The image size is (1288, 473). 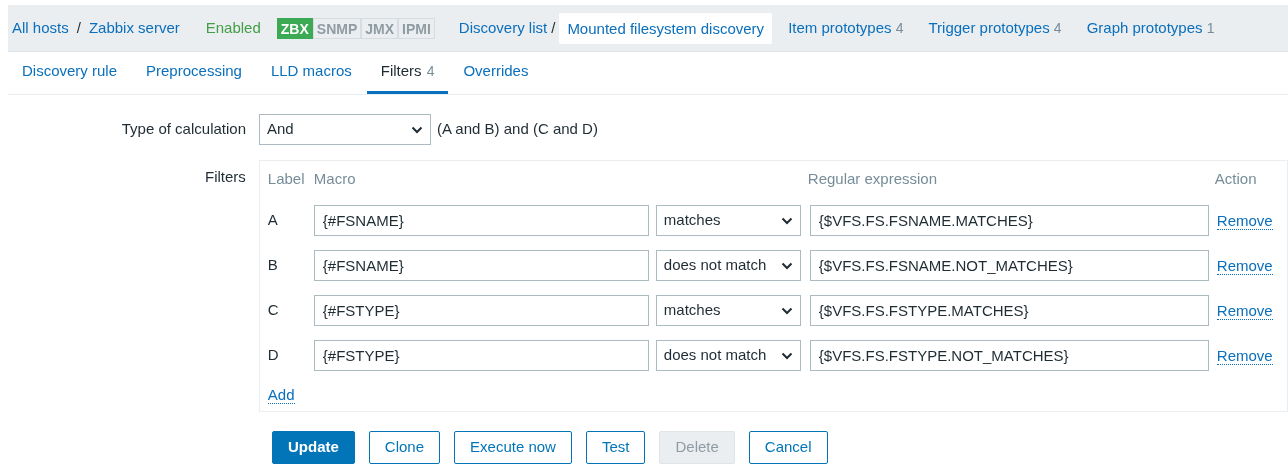 I want to click on filter-label: C, so click(x=273, y=310).